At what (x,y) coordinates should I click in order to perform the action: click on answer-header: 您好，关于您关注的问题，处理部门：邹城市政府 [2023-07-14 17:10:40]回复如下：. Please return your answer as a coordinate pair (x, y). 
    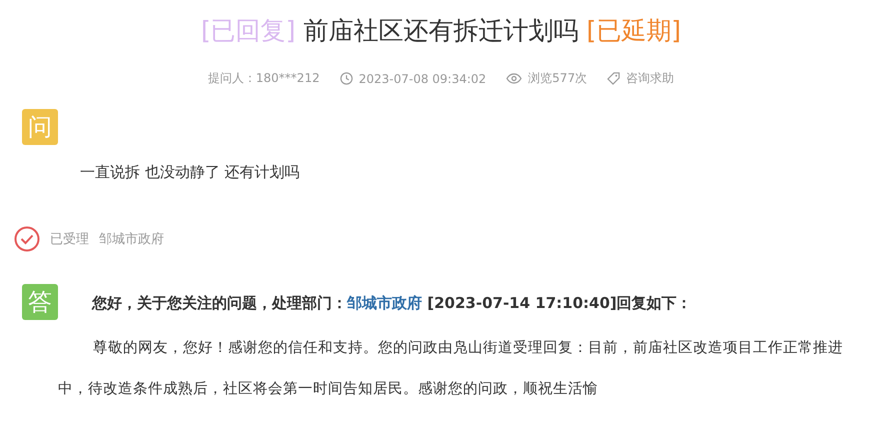
    Looking at the image, I should click on (392, 303).